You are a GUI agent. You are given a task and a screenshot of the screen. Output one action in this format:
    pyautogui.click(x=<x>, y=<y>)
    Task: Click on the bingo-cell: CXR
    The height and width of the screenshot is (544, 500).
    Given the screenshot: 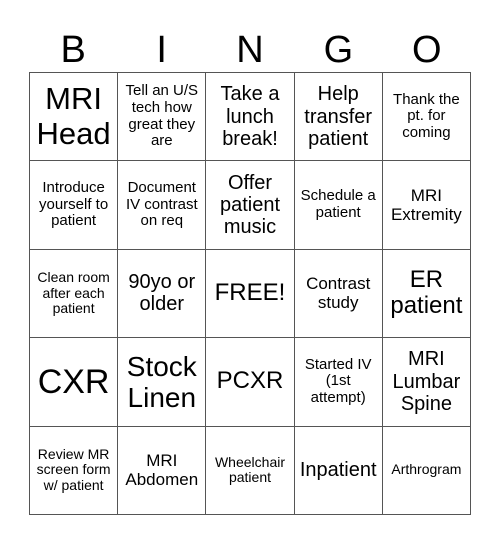 What is the action you would take?
    pyautogui.click(x=74, y=382)
    